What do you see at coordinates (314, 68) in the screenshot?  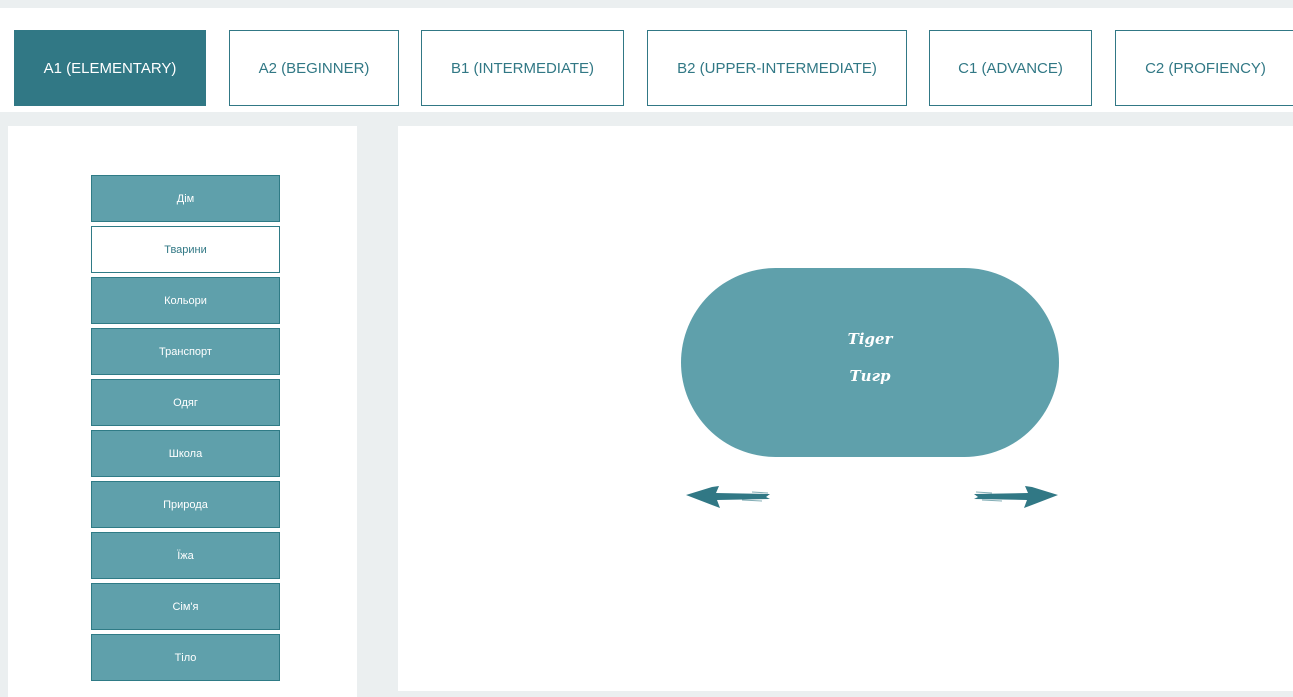 I see `tab-a2: A2 (BEGINNER)` at bounding box center [314, 68].